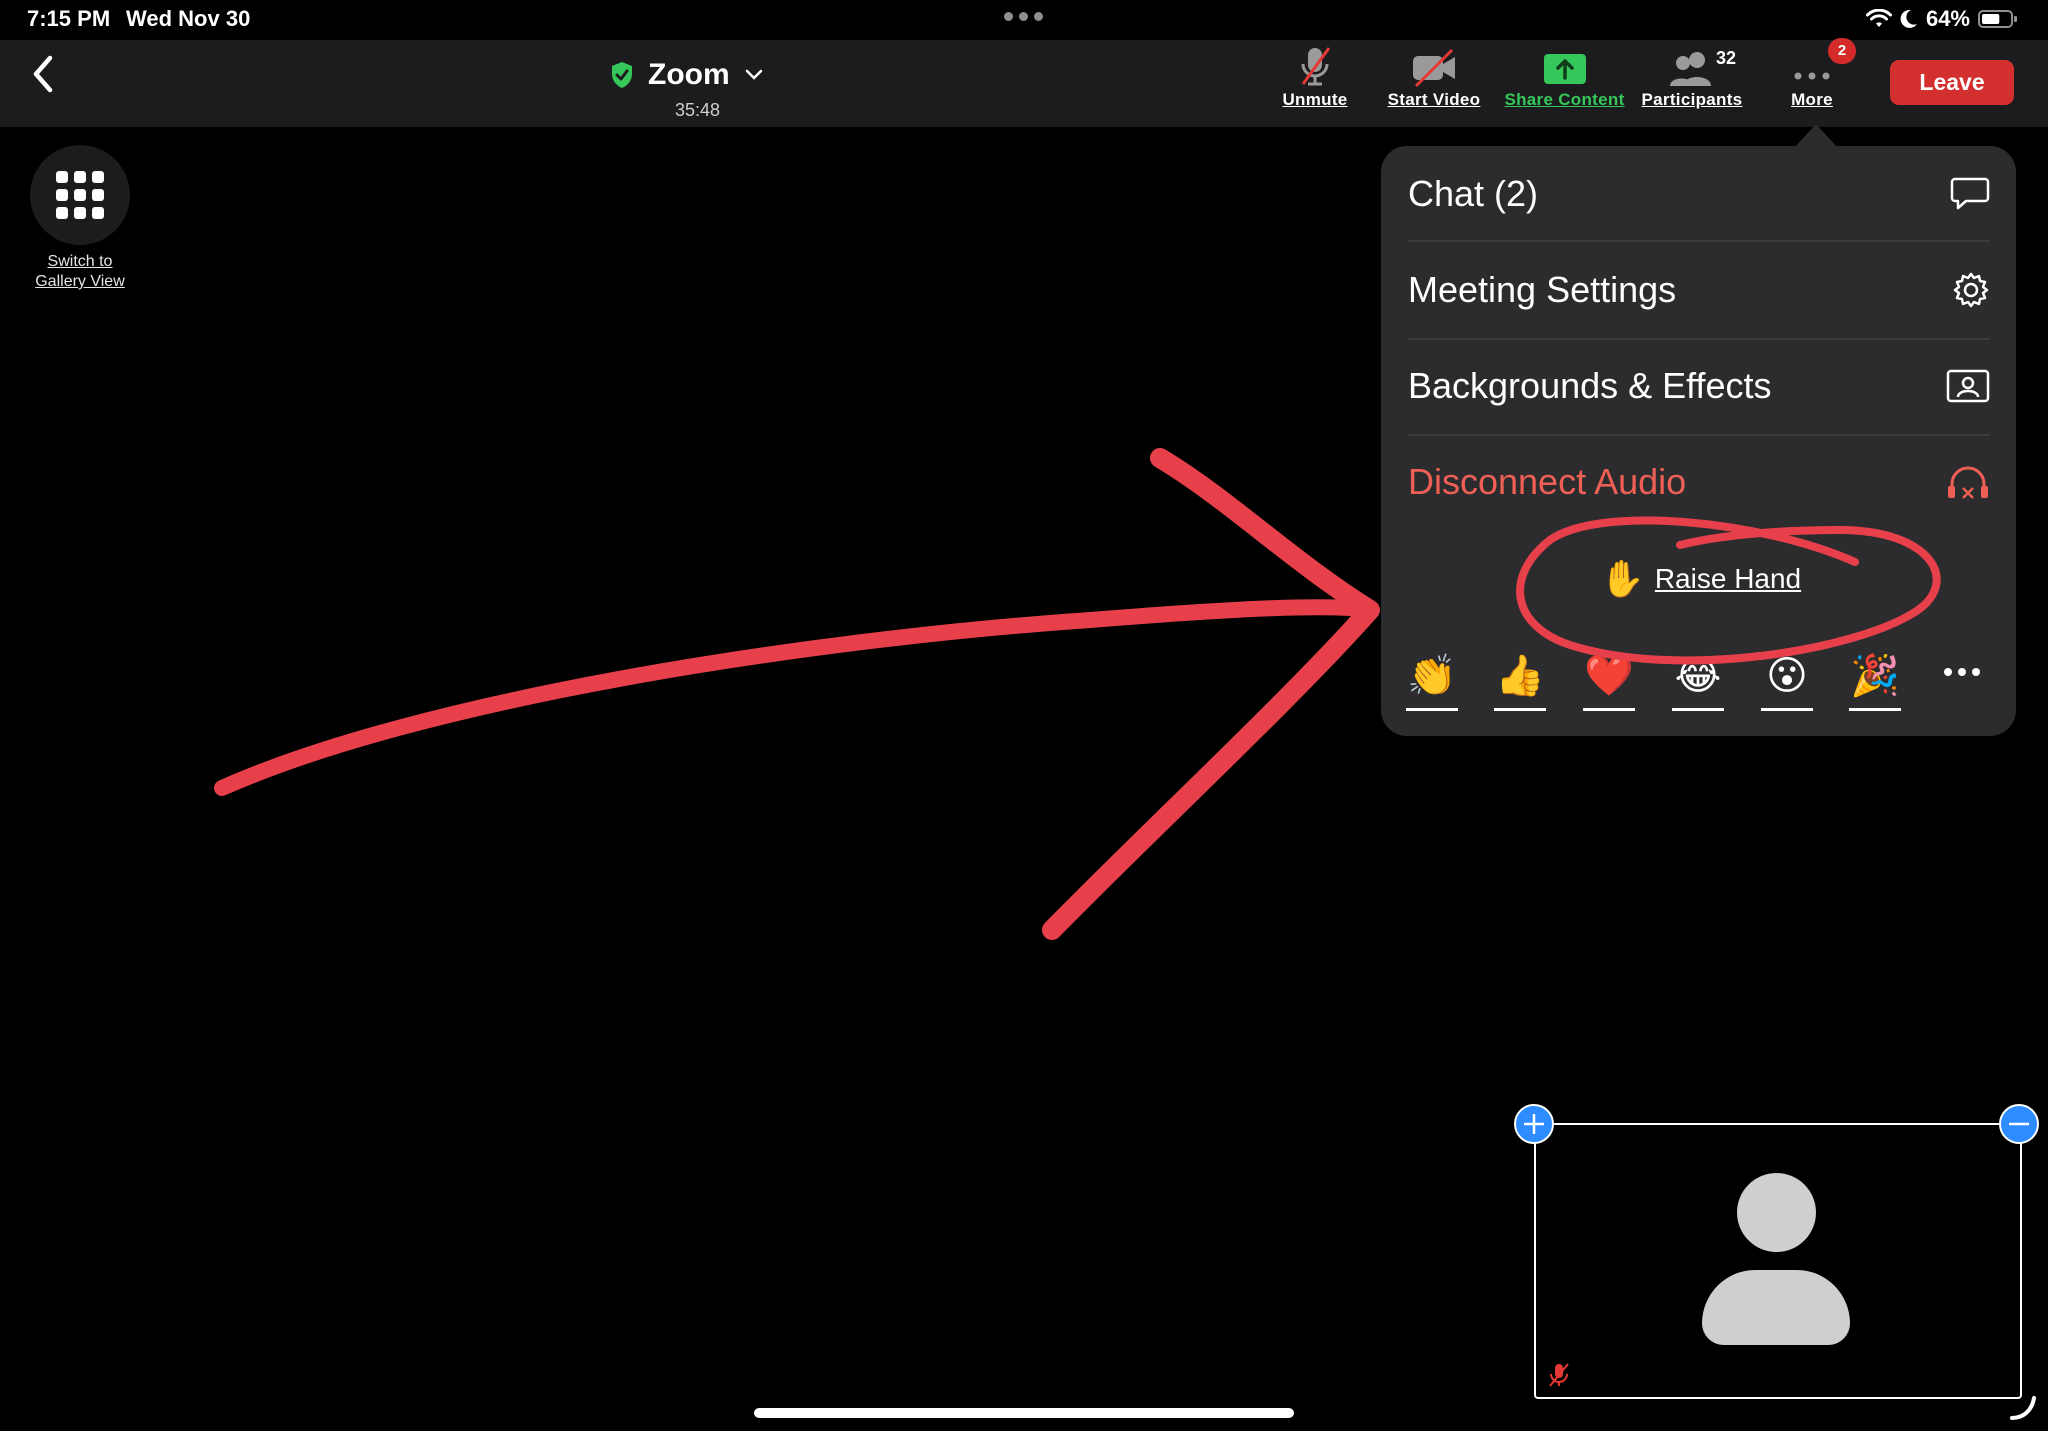  I want to click on reaction-surprised: 😮, so click(1787, 680).